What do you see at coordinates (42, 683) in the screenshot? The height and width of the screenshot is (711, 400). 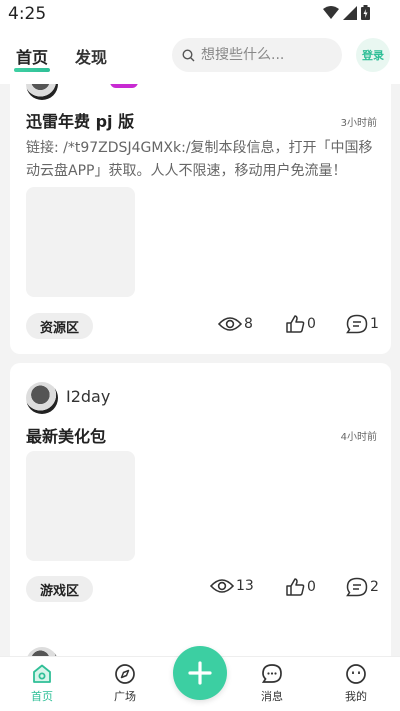 I see `nav-home: 首页` at bounding box center [42, 683].